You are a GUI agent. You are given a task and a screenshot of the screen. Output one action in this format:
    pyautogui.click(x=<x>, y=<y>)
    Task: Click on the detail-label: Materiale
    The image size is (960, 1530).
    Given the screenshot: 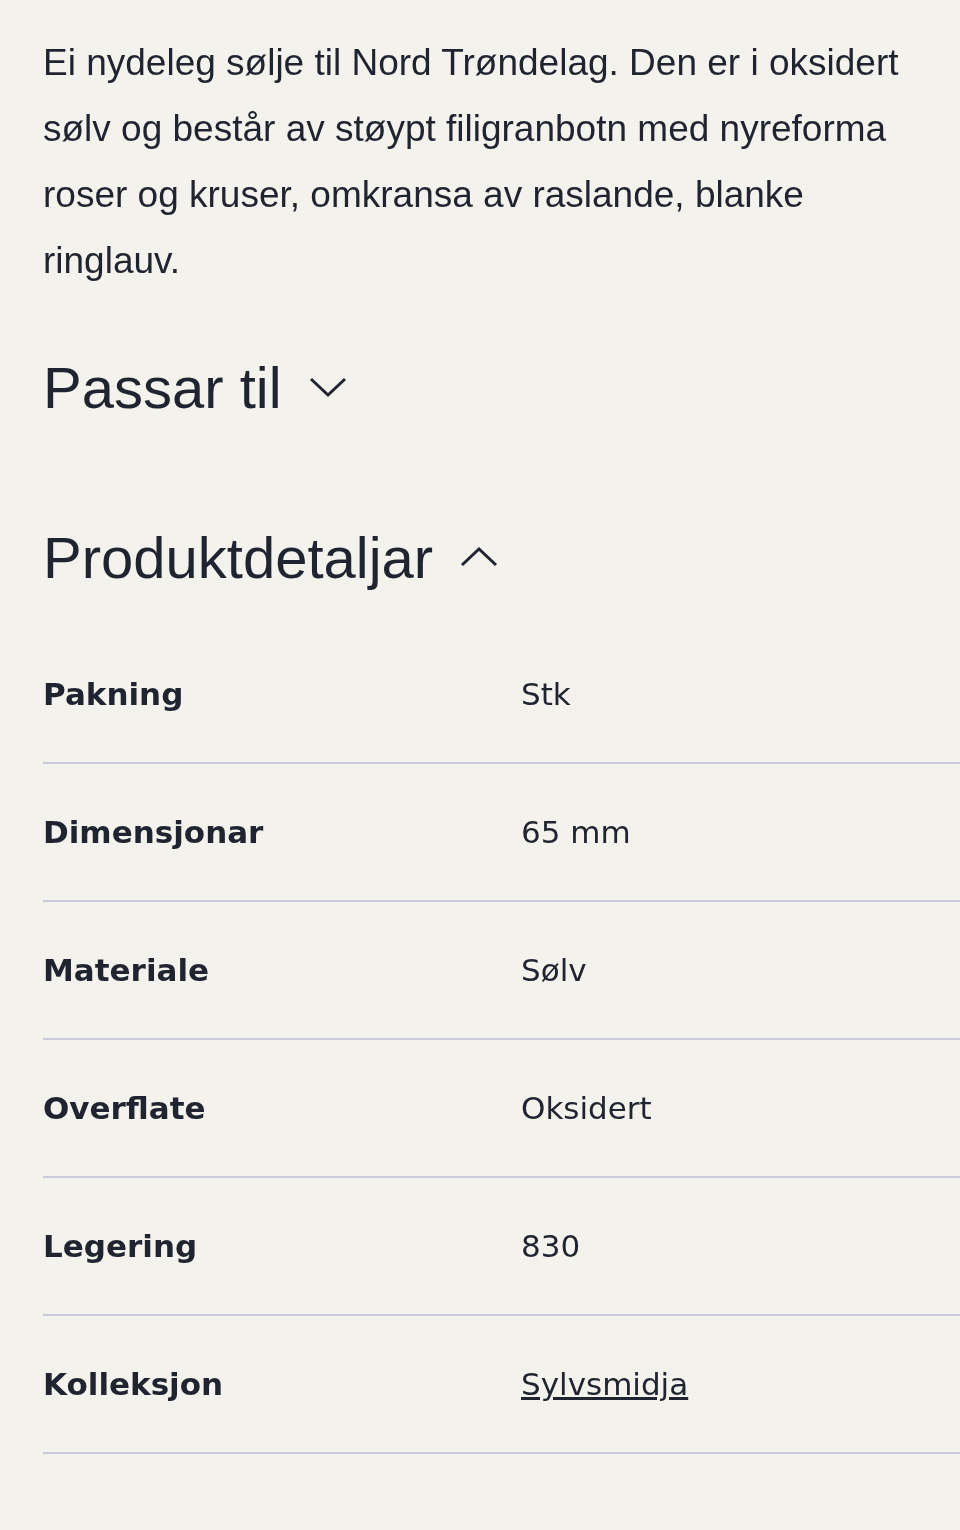 What is the action you would take?
    pyautogui.click(x=127, y=970)
    